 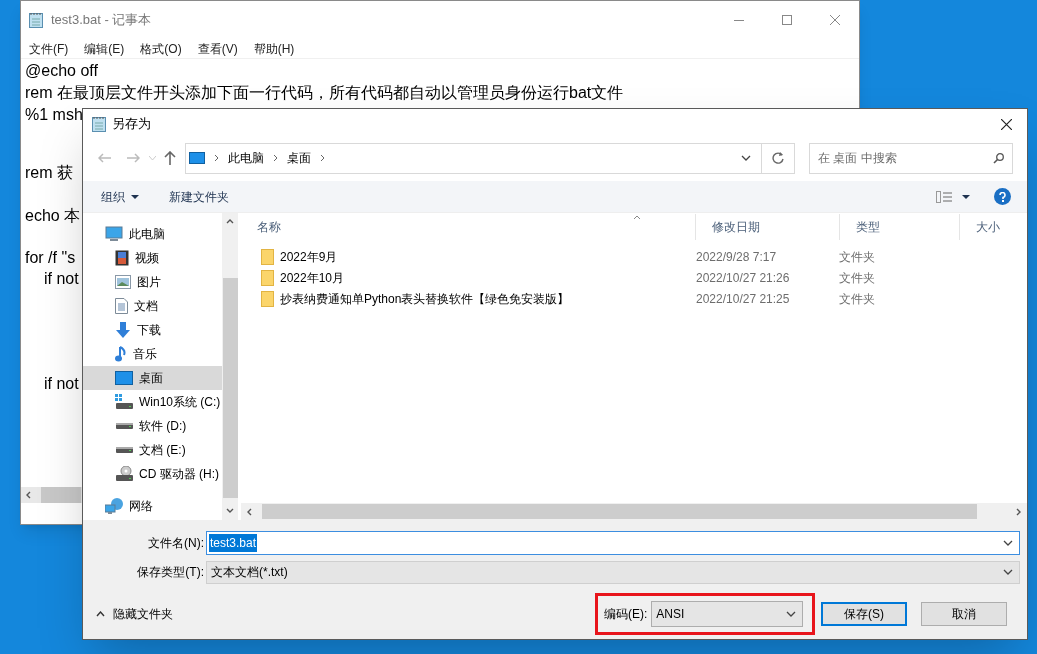 I want to click on new-folder-button: 新建文件夹, so click(x=199, y=196).